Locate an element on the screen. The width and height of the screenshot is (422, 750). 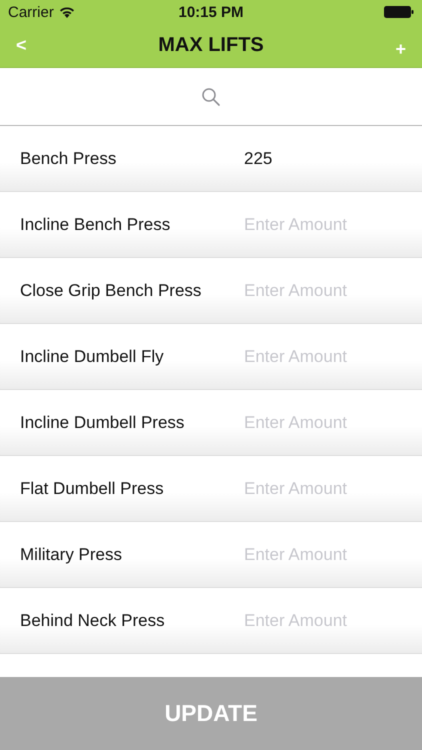
lift-name: Incline Bench Press is located at coordinates (96, 224).